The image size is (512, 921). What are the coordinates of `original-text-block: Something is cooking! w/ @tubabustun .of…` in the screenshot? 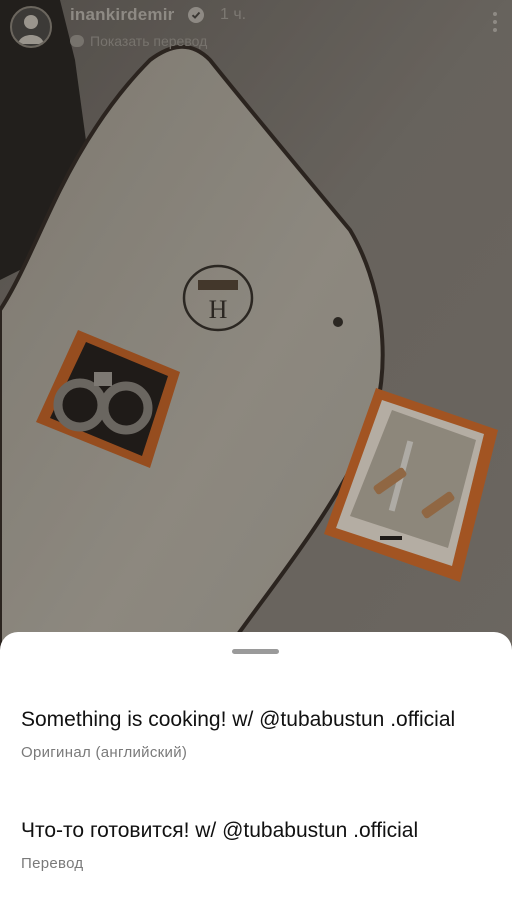 It's located at (256, 733).